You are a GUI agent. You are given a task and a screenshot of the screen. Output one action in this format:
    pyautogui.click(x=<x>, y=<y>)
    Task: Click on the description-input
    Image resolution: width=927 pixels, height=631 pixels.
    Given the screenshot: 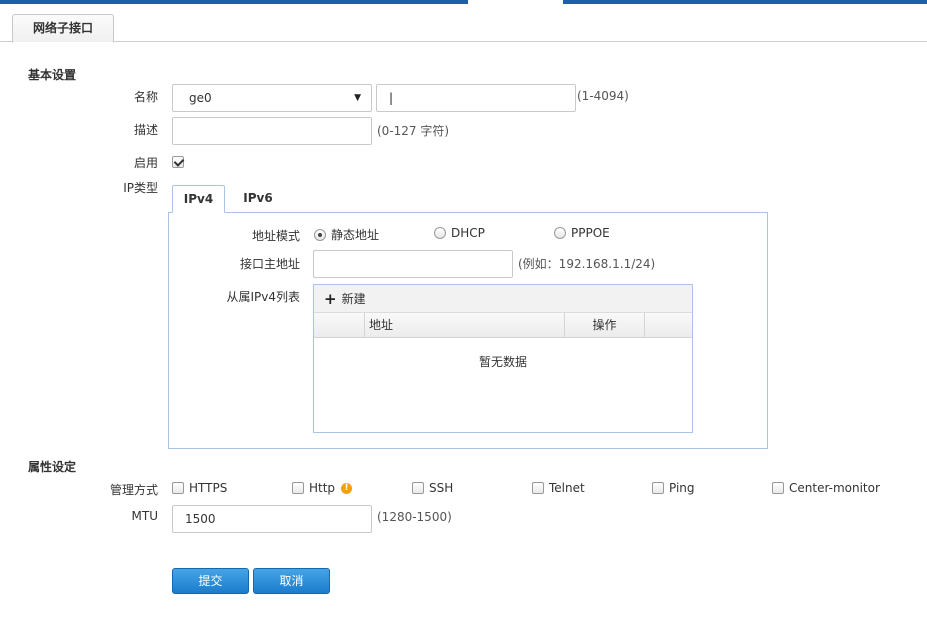 What is the action you would take?
    pyautogui.click(x=272, y=131)
    